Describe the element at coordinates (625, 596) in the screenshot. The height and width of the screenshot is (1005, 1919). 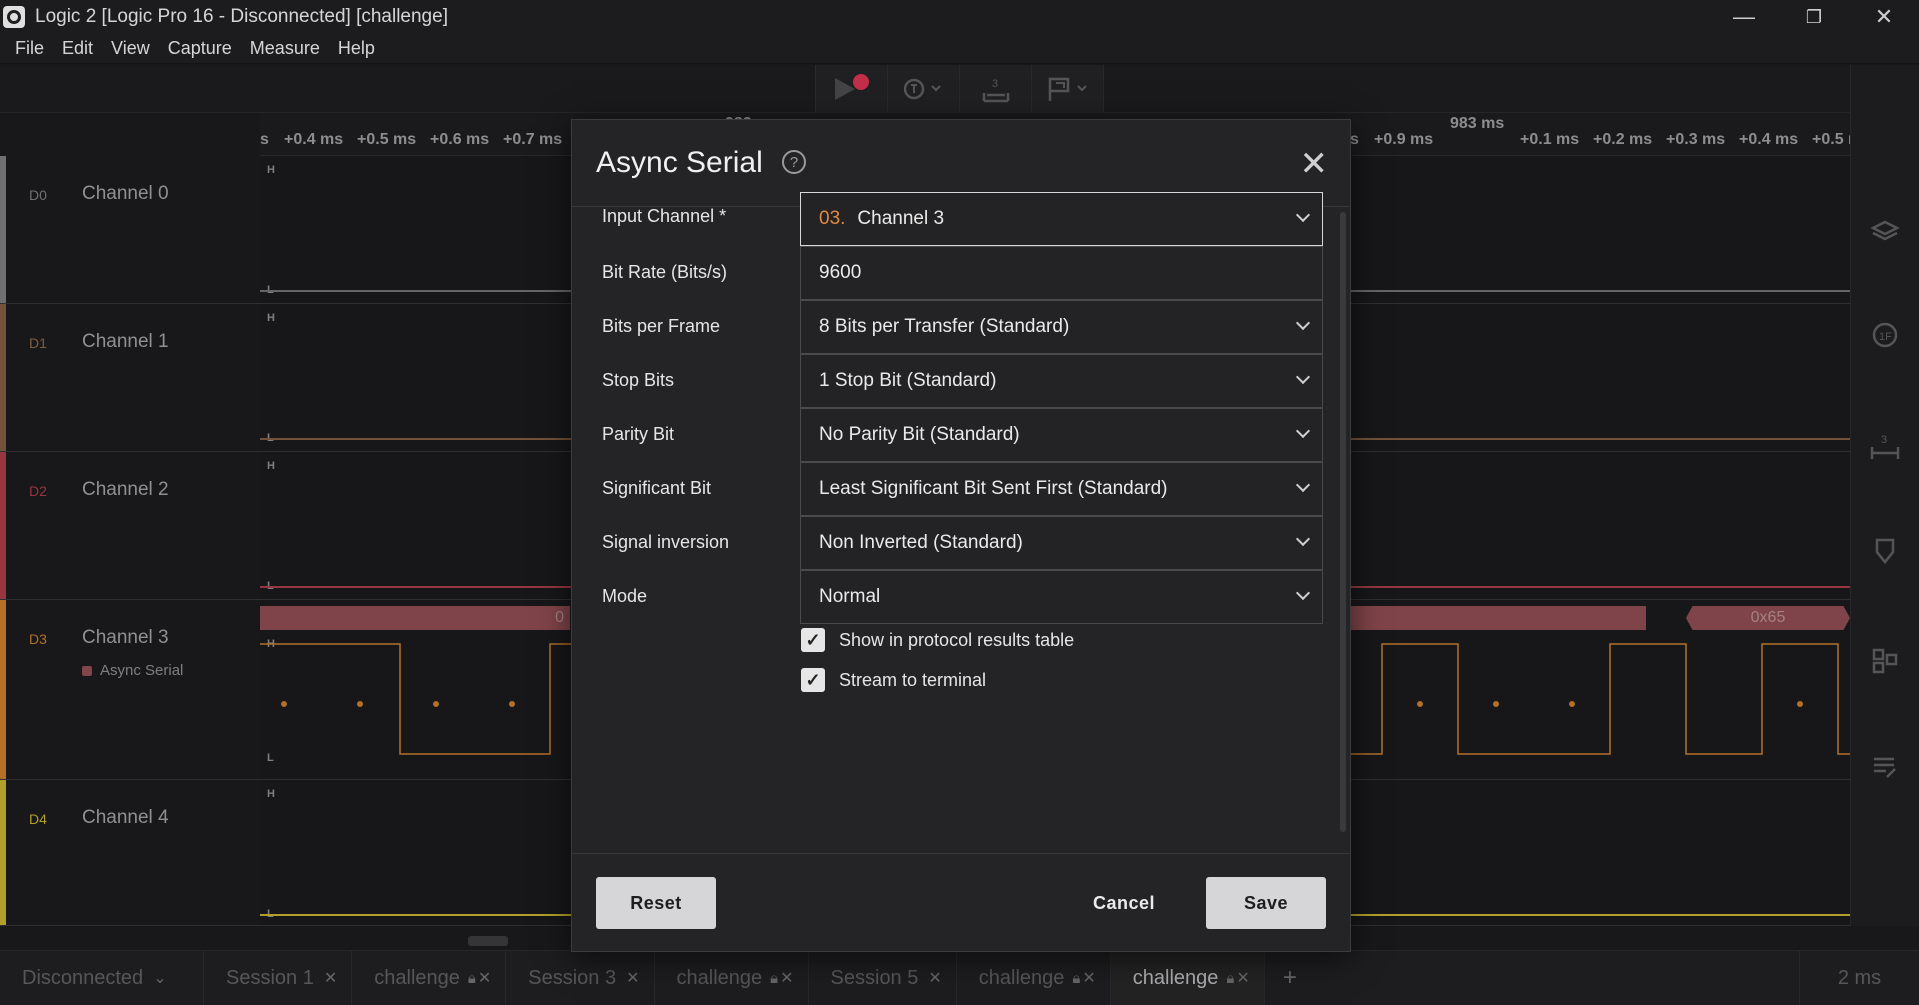
I see `field-label: Mode` at that location.